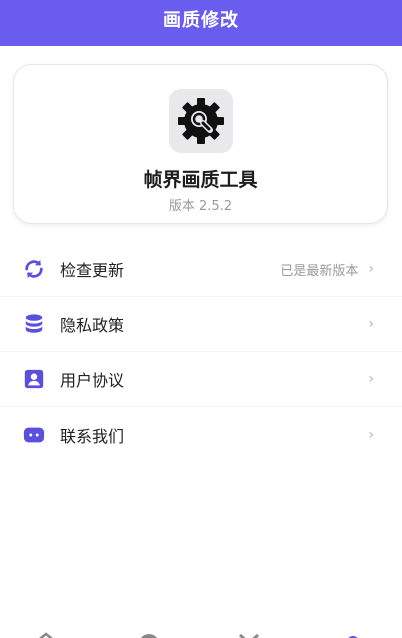 This screenshot has height=638, width=402. What do you see at coordinates (92, 325) in the screenshot?
I see `menu-item-label: 隐私政策` at bounding box center [92, 325].